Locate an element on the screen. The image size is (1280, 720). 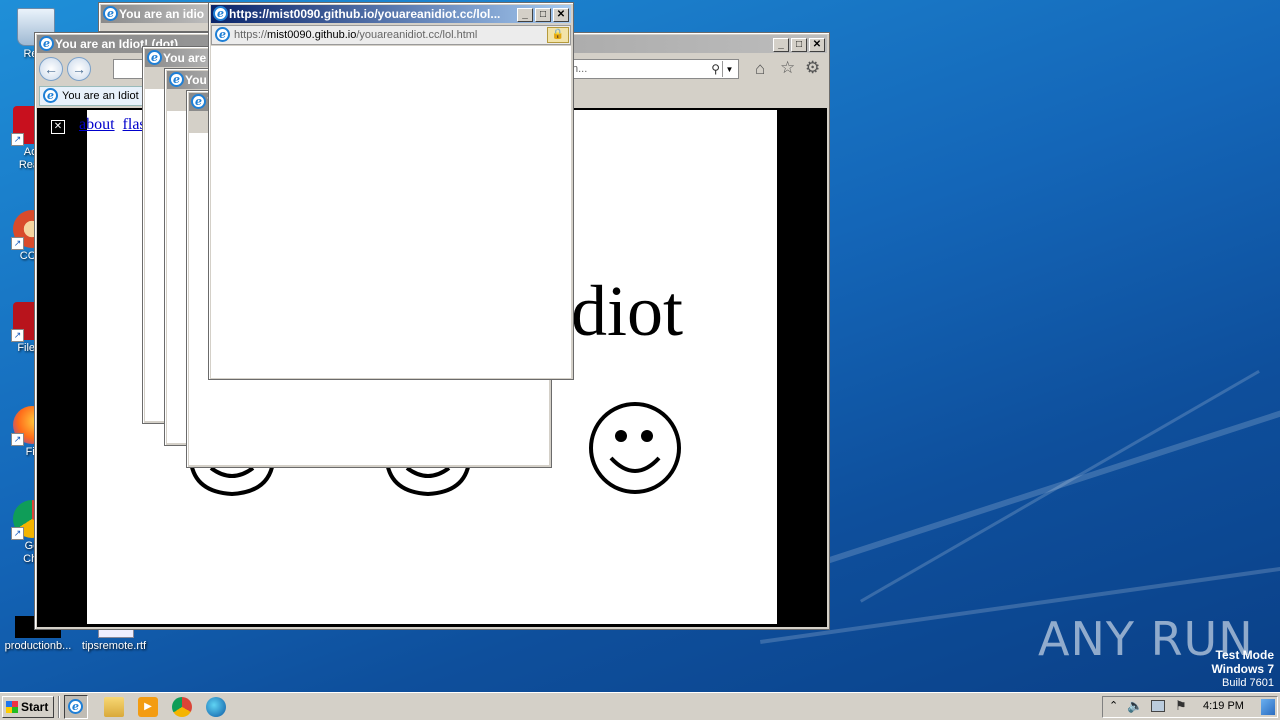
test-mode-line3: Build 7601 is located at coordinates (1248, 683).